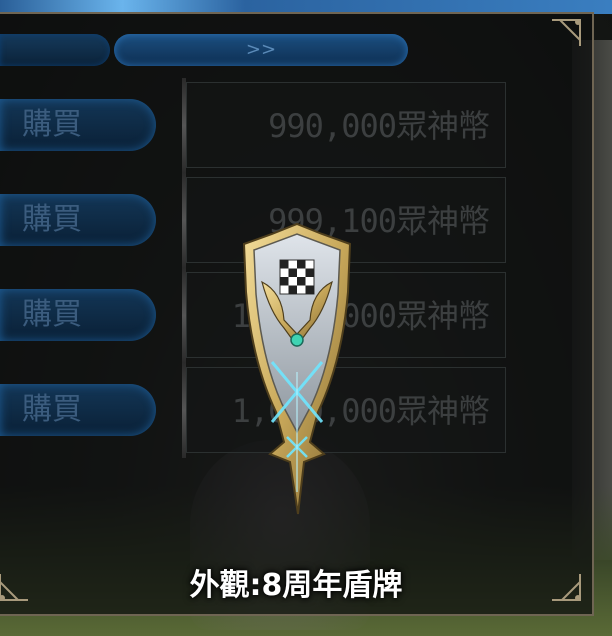  I want to click on list-item: 購買 990,000眾神幣, so click(255, 125).